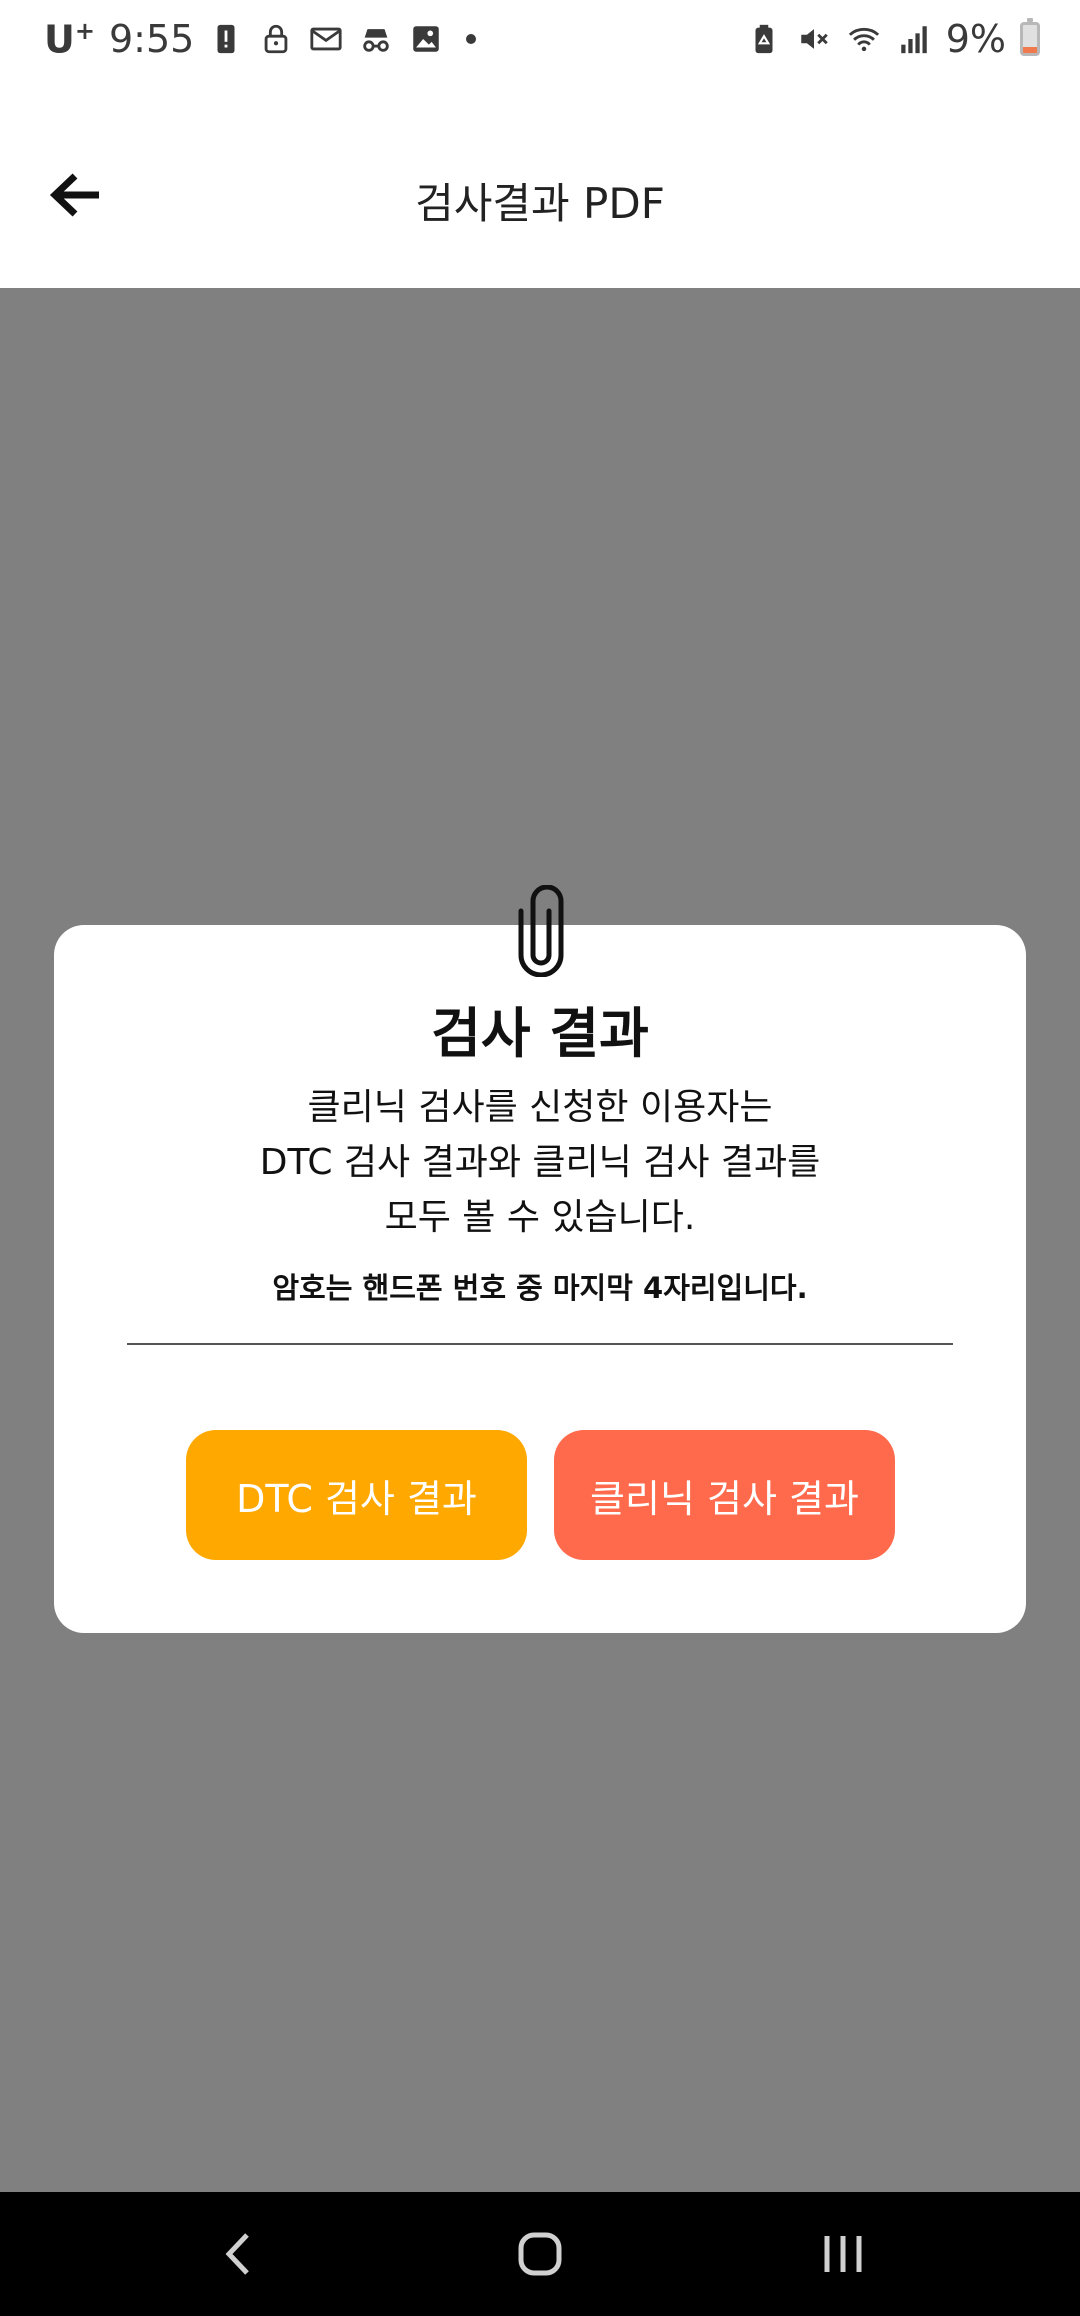 Image resolution: width=1080 pixels, height=2316 pixels. I want to click on signal-icon, so click(914, 39).